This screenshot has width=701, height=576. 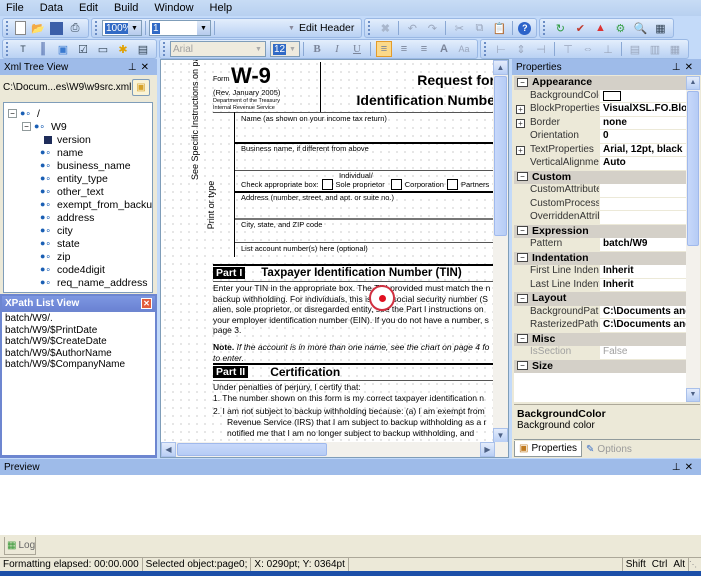 What do you see at coordinates (693, 239) in the screenshot?
I see `property-grid-scrollbar: ▲ ▼` at bounding box center [693, 239].